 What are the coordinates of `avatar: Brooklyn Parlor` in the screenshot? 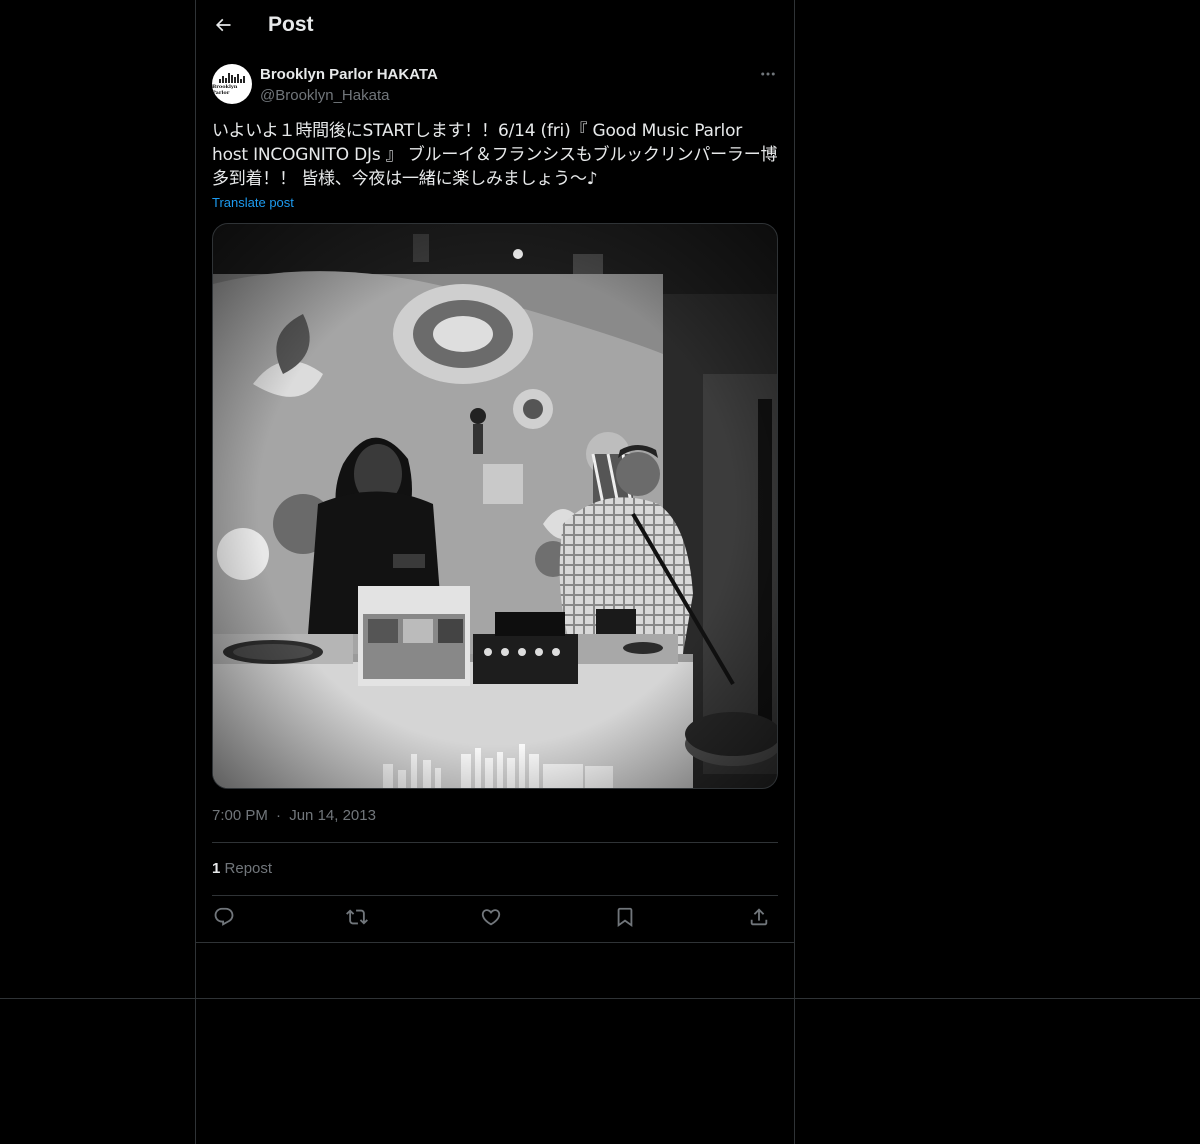 It's located at (232, 84).